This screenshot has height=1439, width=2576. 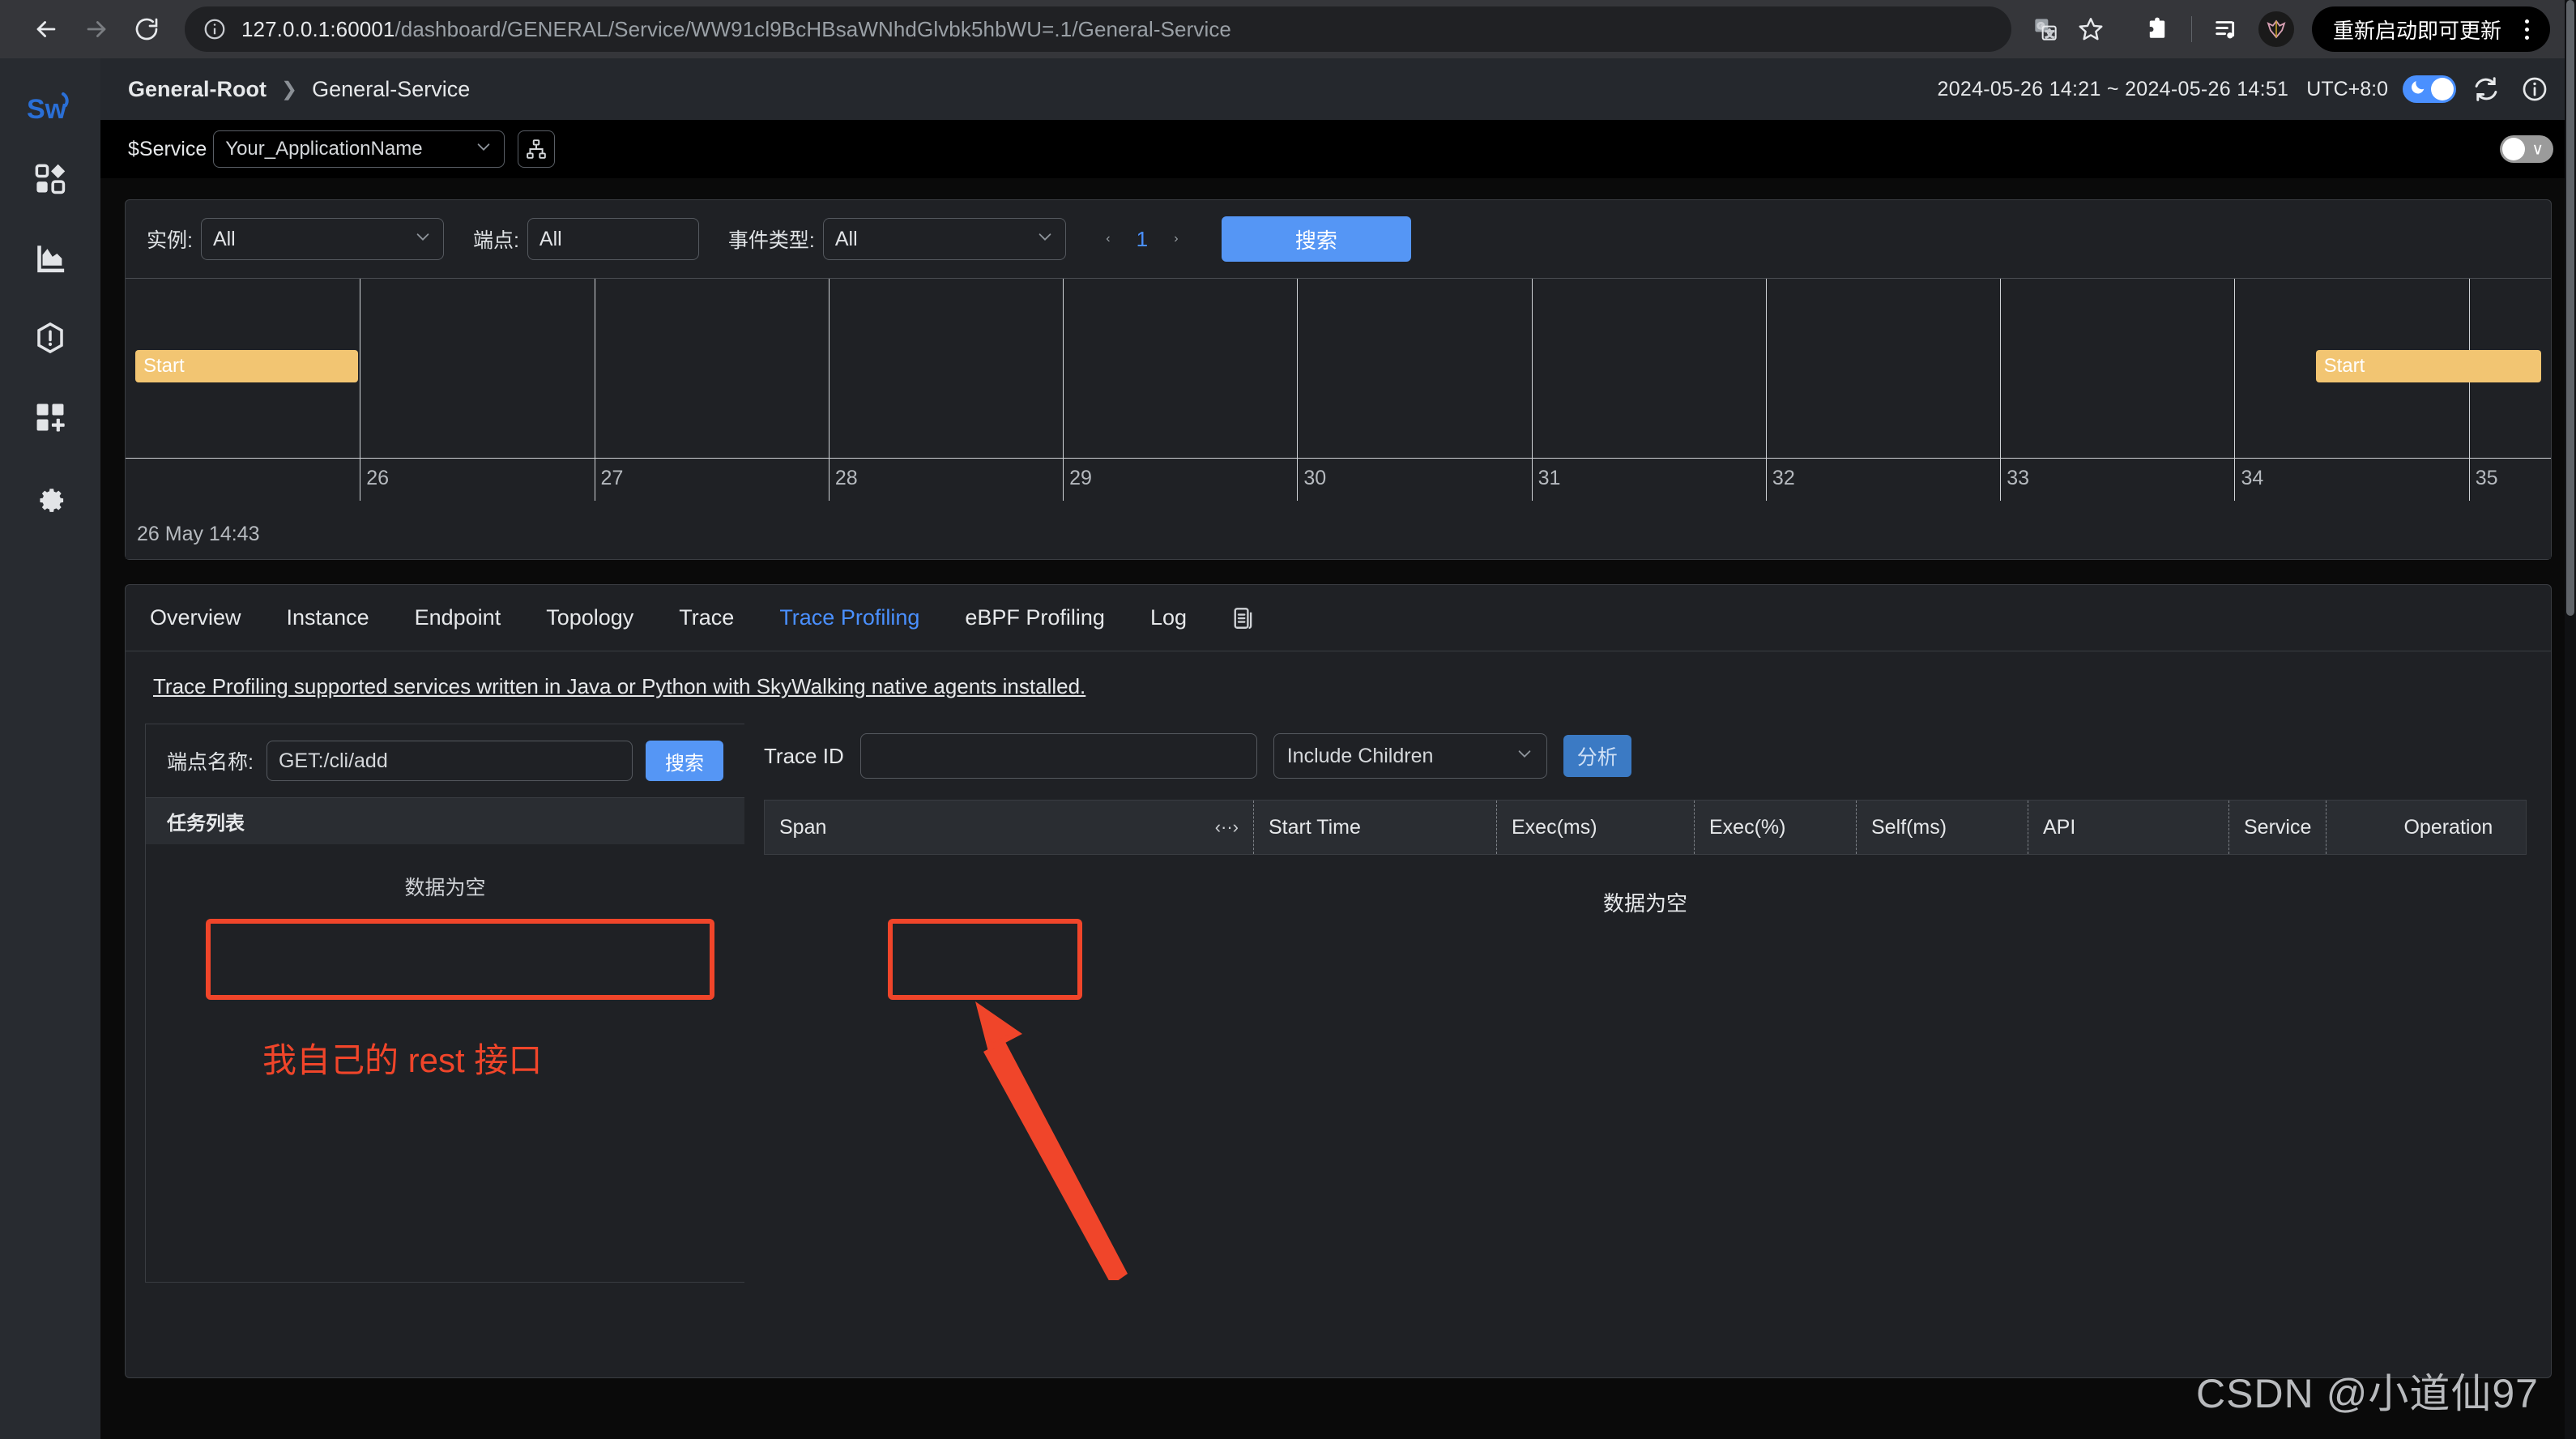 What do you see at coordinates (1244, 618) in the screenshot?
I see `copy-dashboard-icon` at bounding box center [1244, 618].